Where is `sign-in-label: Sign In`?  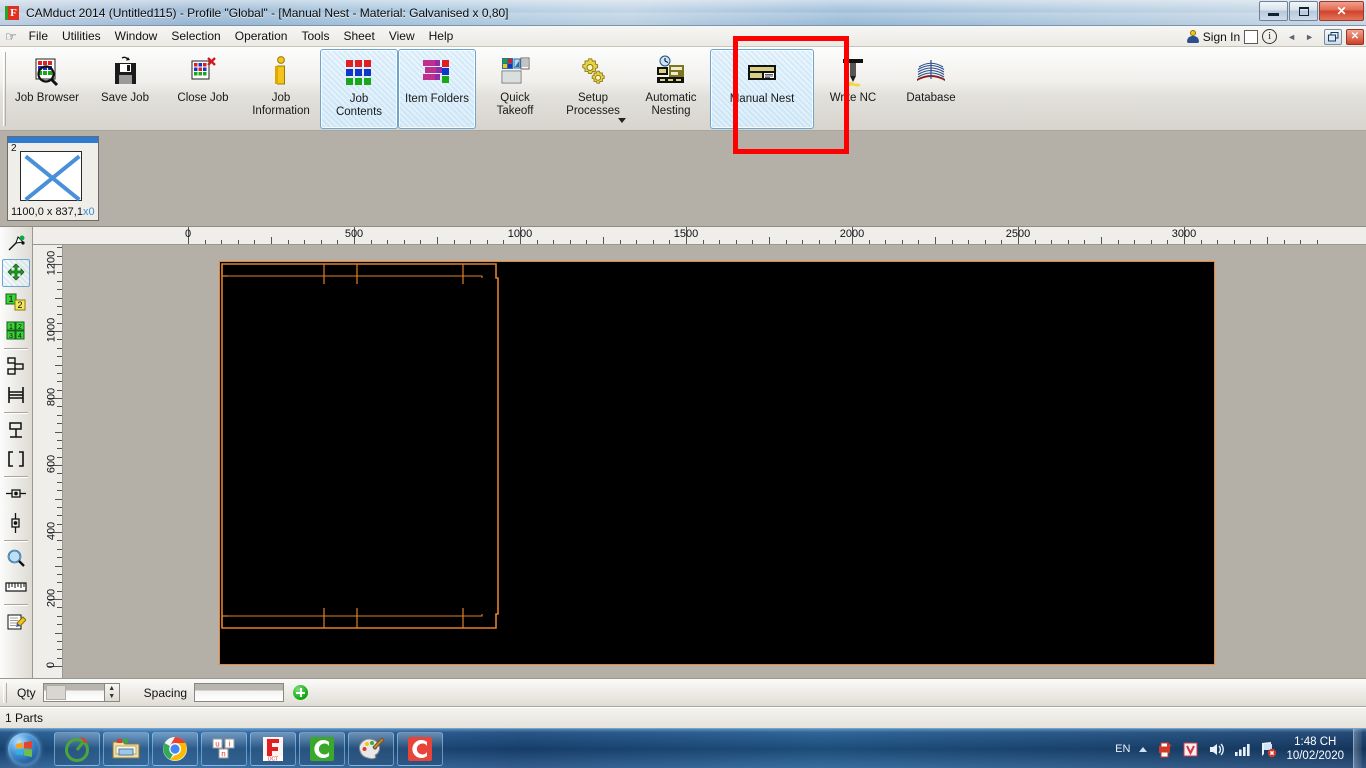
sign-in-label: Sign In is located at coordinates (1221, 36).